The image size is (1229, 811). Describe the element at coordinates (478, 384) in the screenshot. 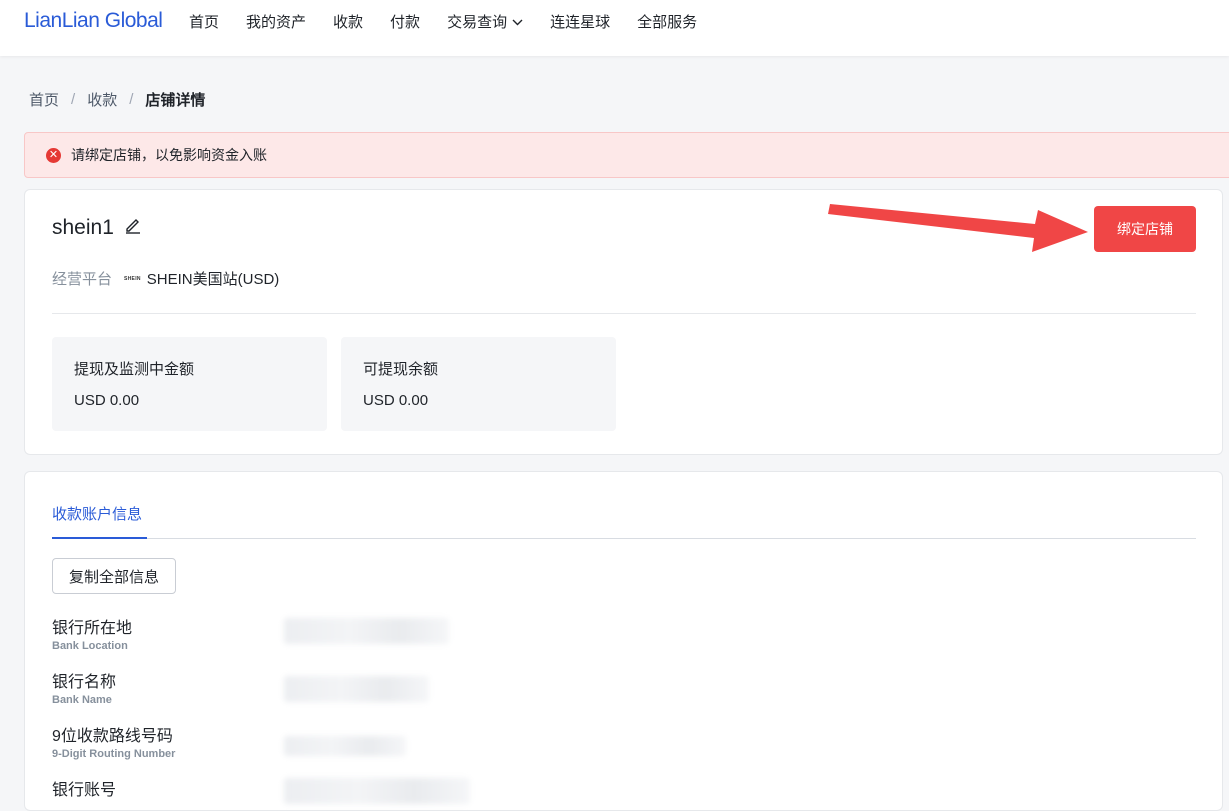

I see `stat-available-balance: 可提现余额 USD 0.00` at that location.